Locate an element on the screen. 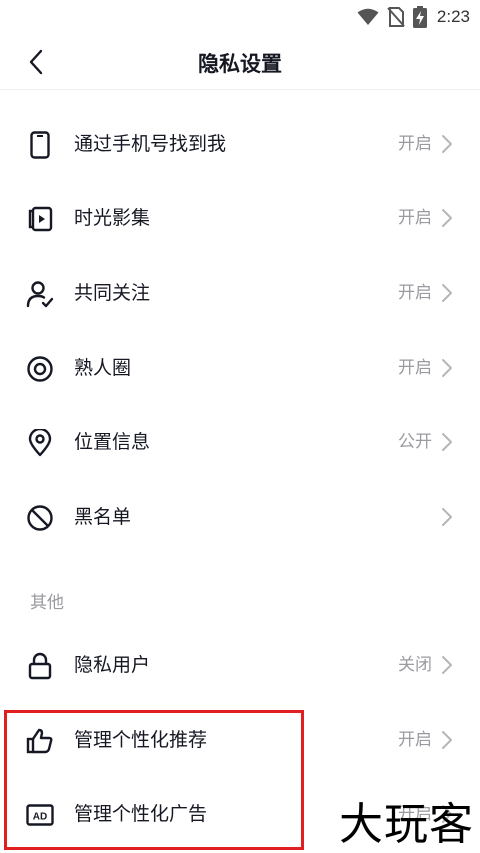 The width and height of the screenshot is (480, 853). nav-bar: 隐私设置 is located at coordinates (240, 62).